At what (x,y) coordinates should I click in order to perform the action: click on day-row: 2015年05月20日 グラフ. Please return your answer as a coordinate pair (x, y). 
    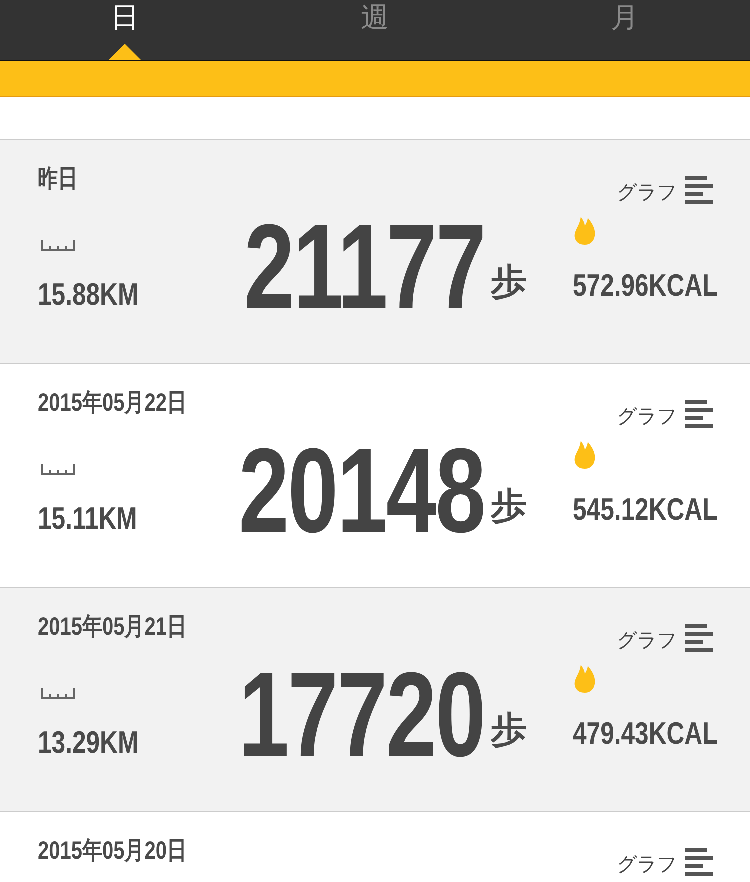
    Looking at the image, I should click on (375, 847).